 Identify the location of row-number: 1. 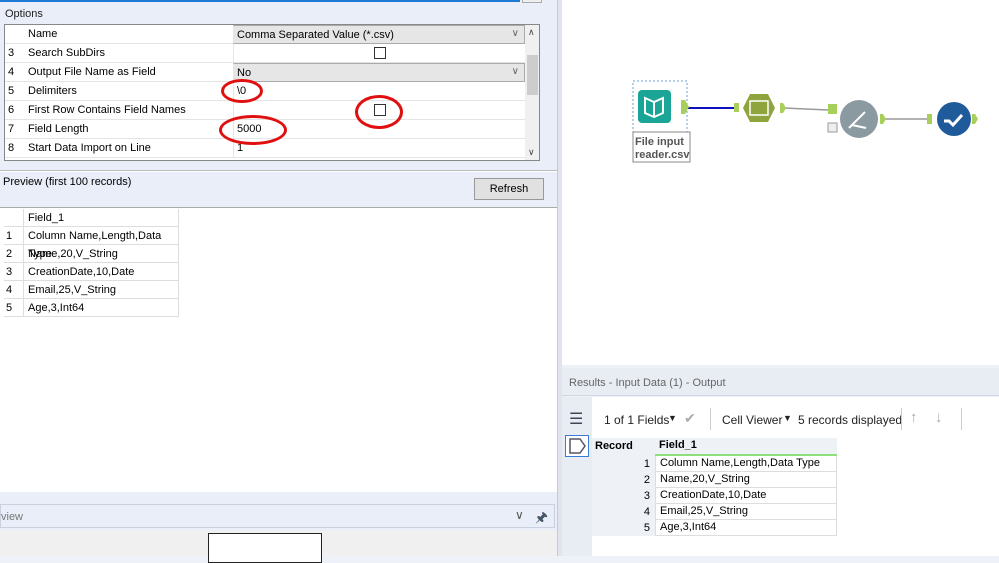
(9, 236).